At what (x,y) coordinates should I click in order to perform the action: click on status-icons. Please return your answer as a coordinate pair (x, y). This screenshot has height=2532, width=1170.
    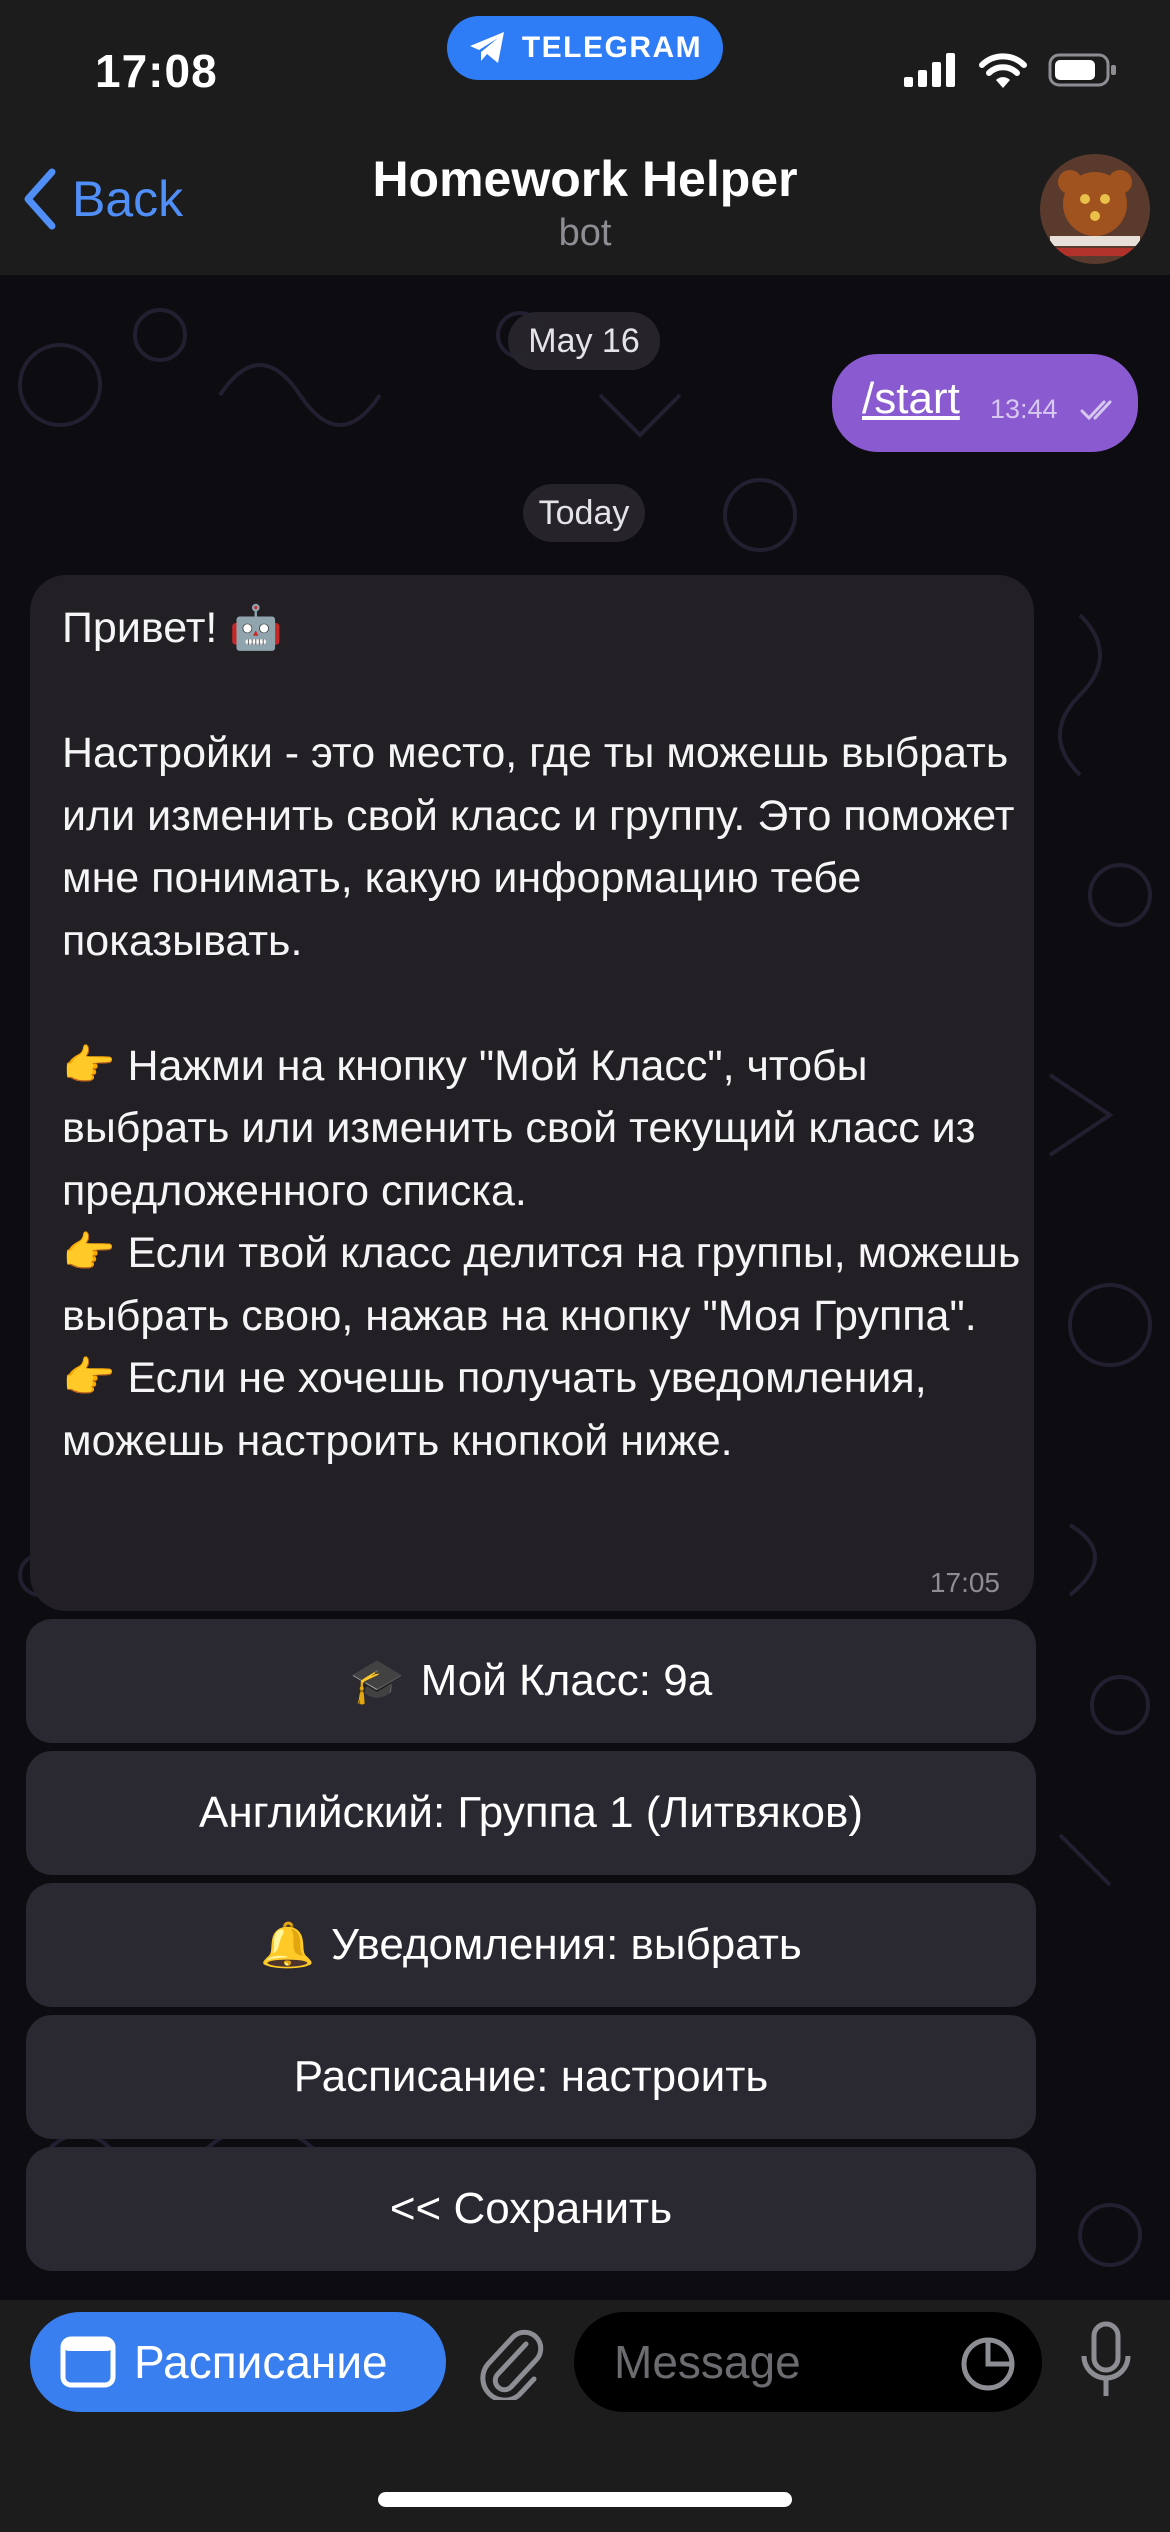
    Looking at the image, I should click on (1011, 70).